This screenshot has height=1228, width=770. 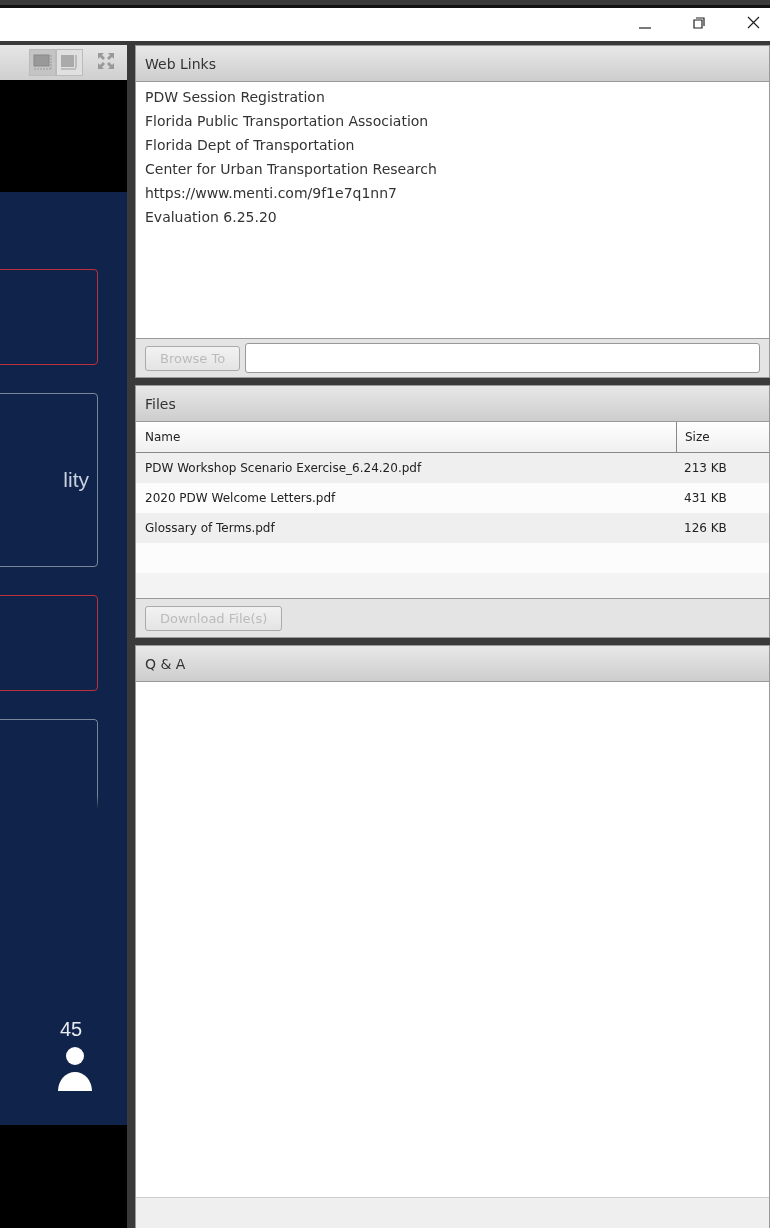 What do you see at coordinates (705, 468) in the screenshot?
I see `file-size: 213 KB` at bounding box center [705, 468].